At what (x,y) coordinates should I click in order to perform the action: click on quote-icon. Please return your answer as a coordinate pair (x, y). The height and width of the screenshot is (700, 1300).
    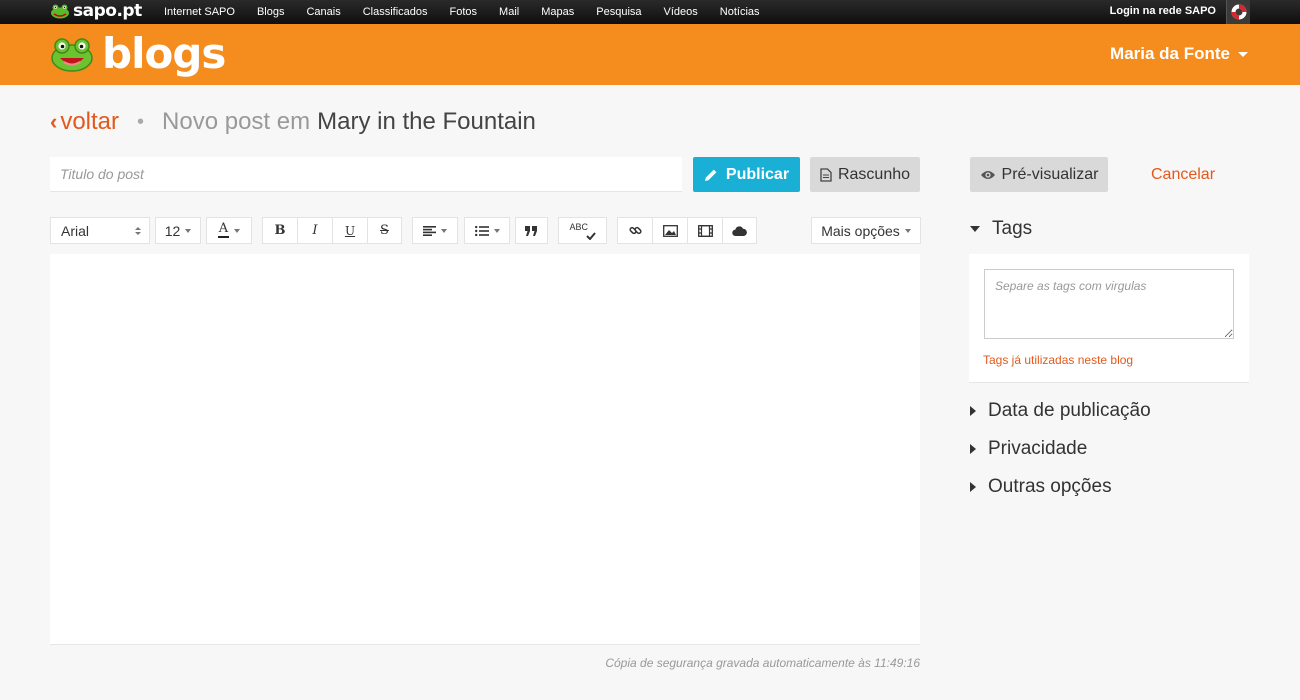
    Looking at the image, I should click on (531, 230).